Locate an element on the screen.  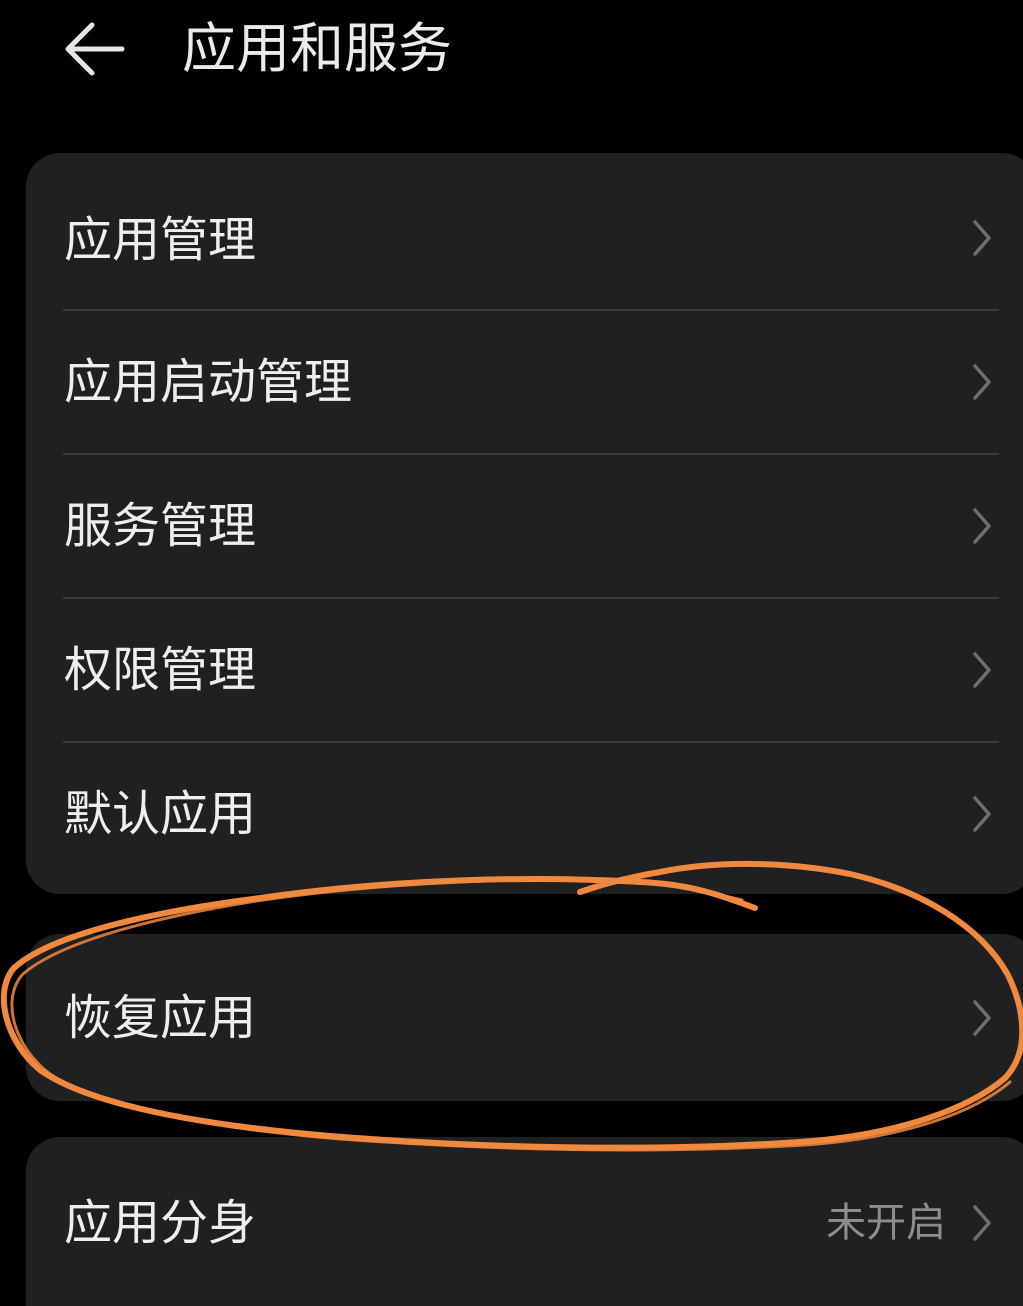
menu-item-default-apps: 默认应用 is located at coordinates (524, 818).